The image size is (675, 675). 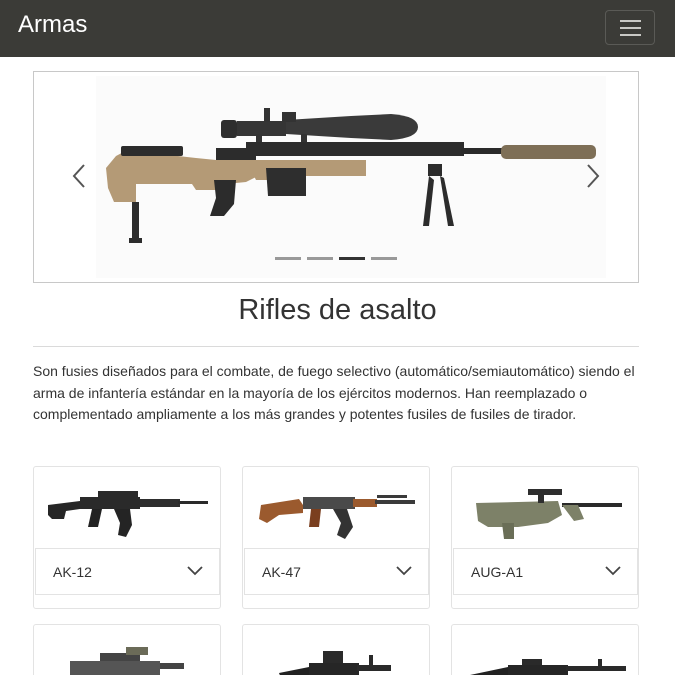 I want to click on chevron-right-icon, so click(x=592, y=176).